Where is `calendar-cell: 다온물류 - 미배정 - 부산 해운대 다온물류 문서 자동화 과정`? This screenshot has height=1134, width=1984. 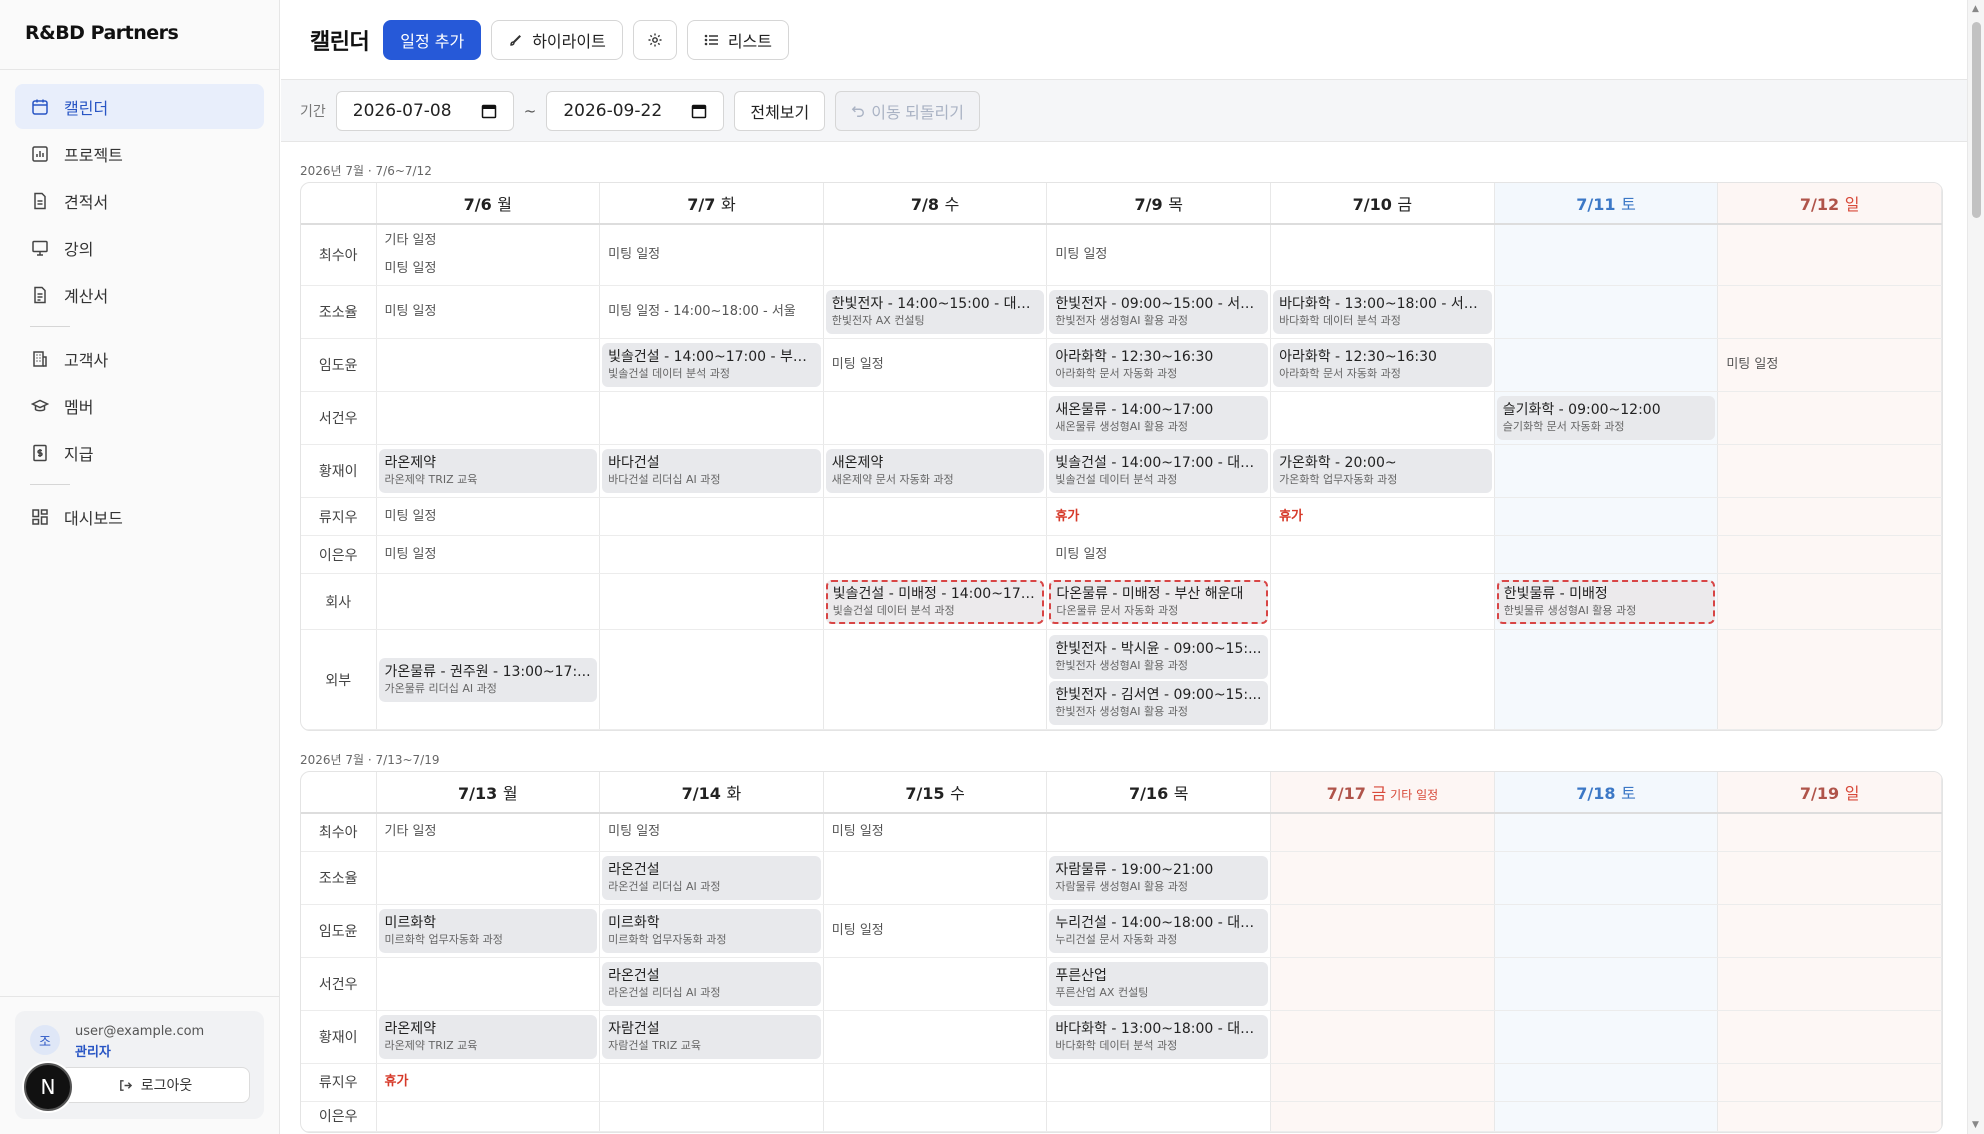
calendar-cell: 다온물류 - 미배정 - 부산 해운대 다온물류 문서 자동화 과정 is located at coordinates (1159, 601).